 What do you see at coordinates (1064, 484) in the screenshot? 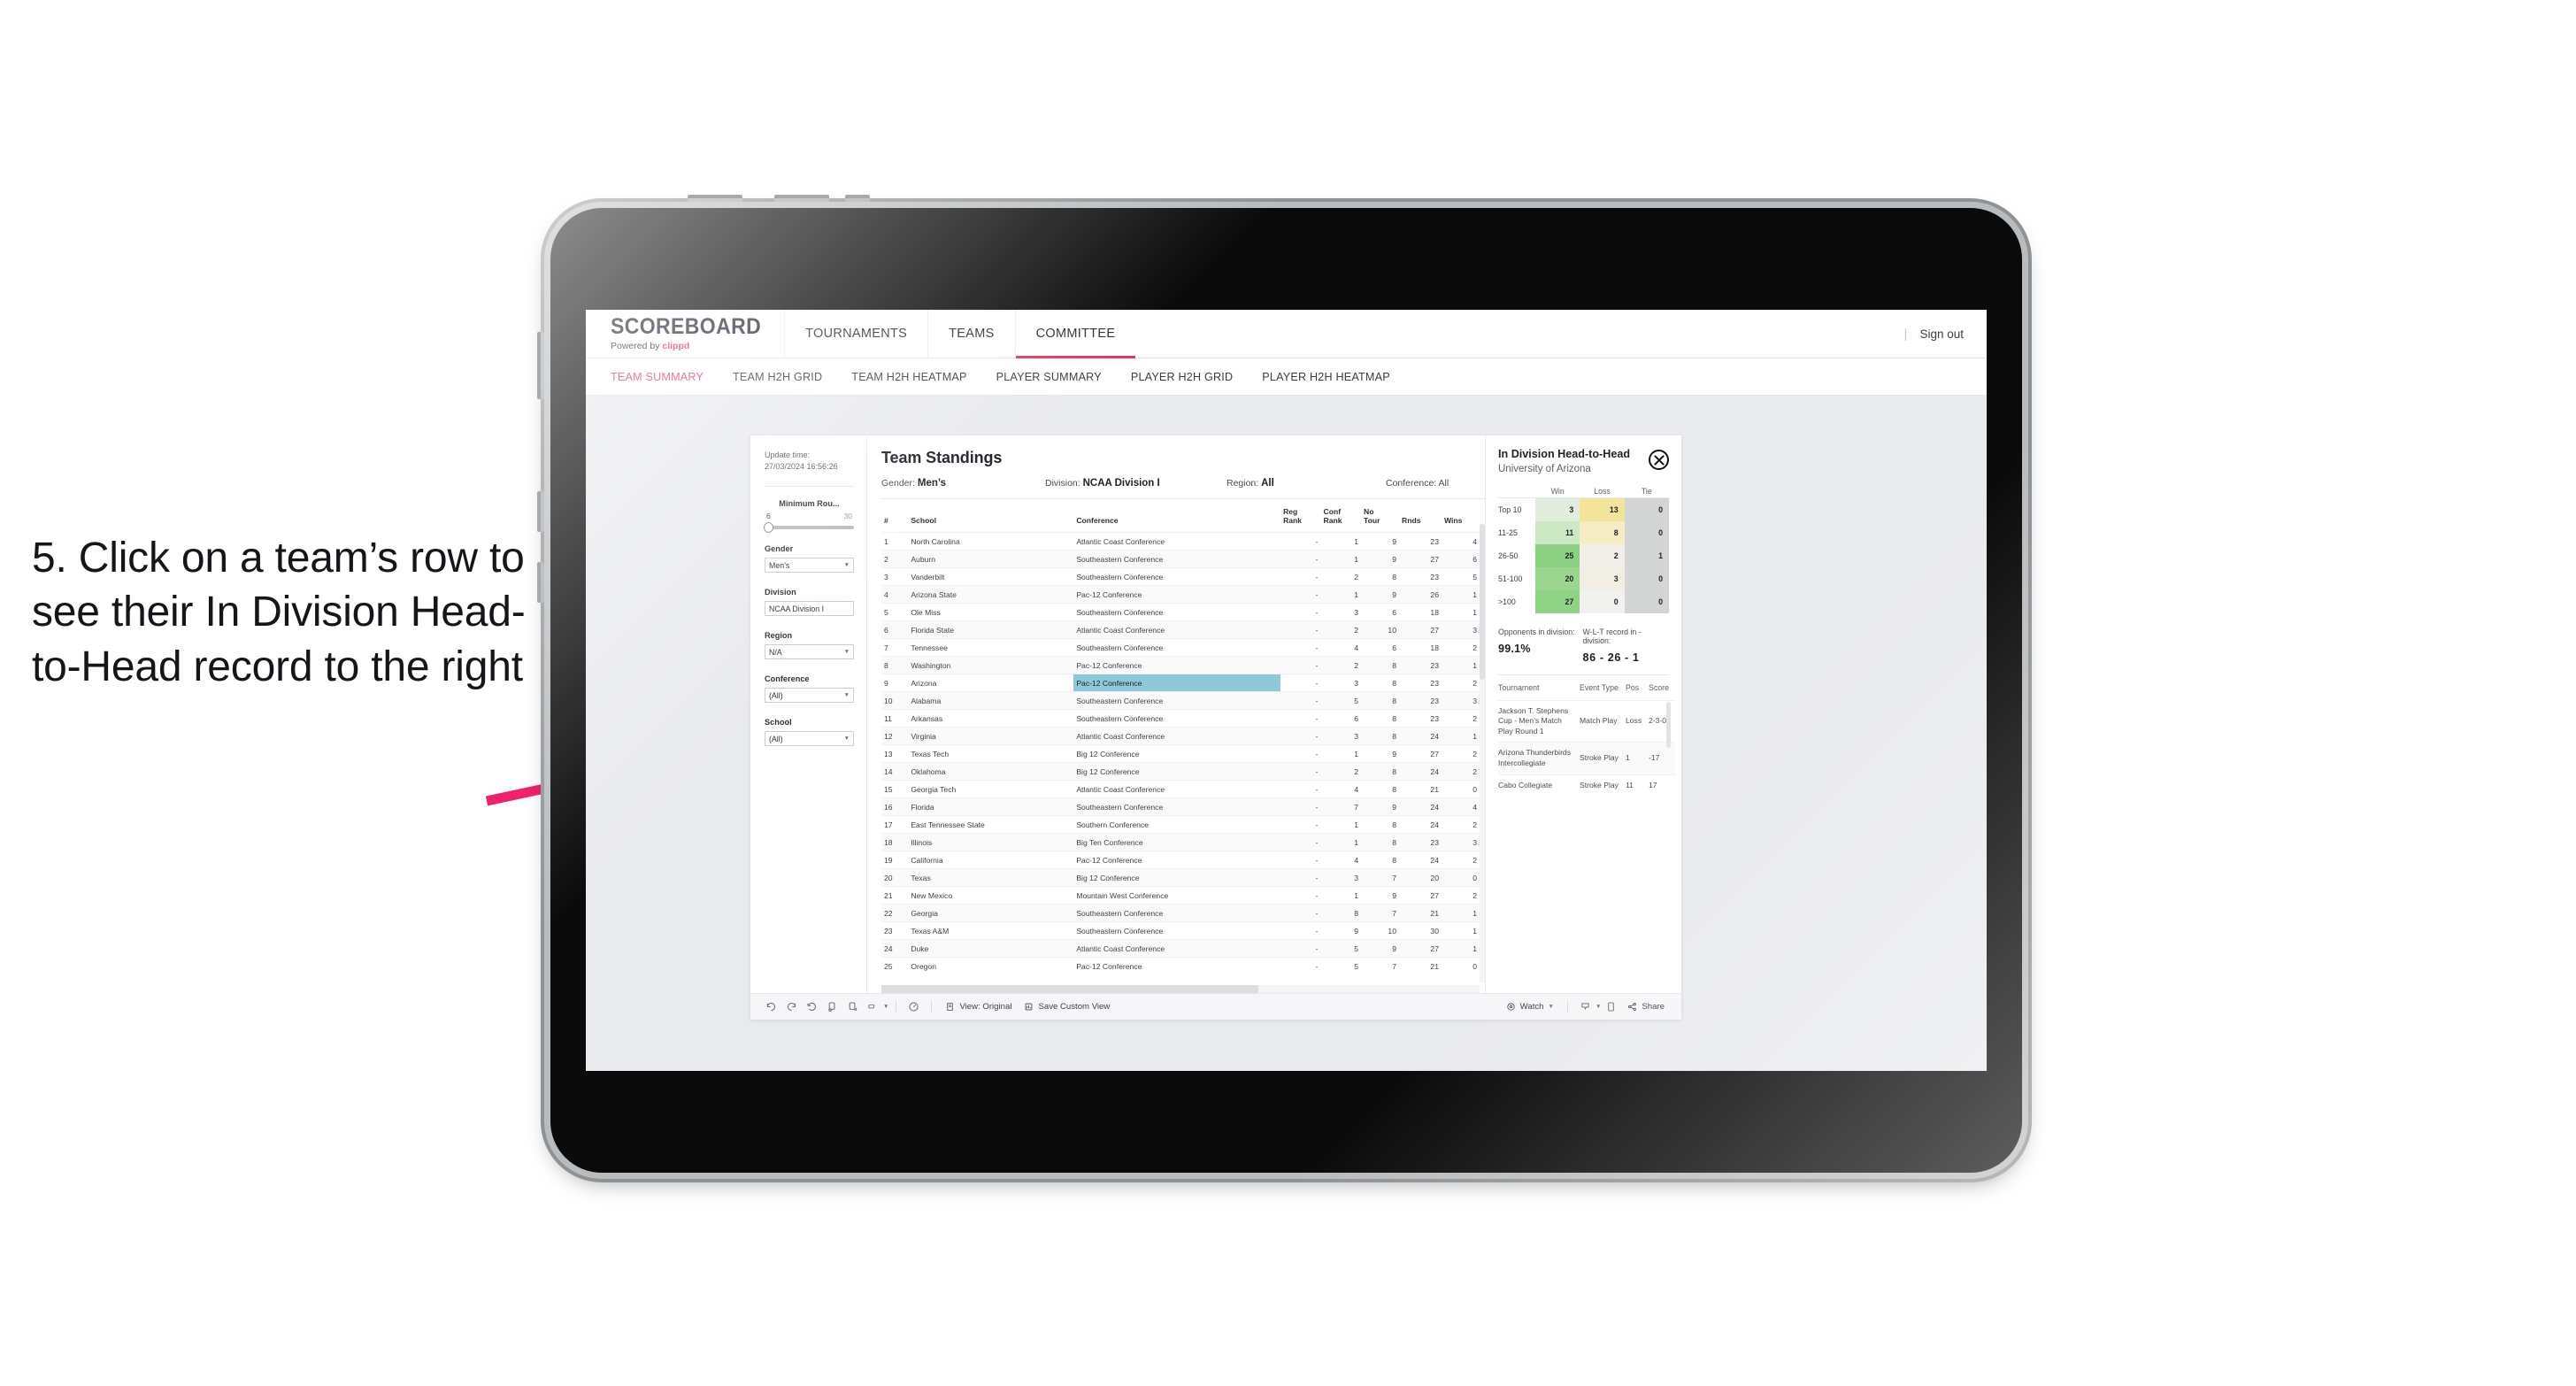
I see `meta-division-label: Division:` at bounding box center [1064, 484].